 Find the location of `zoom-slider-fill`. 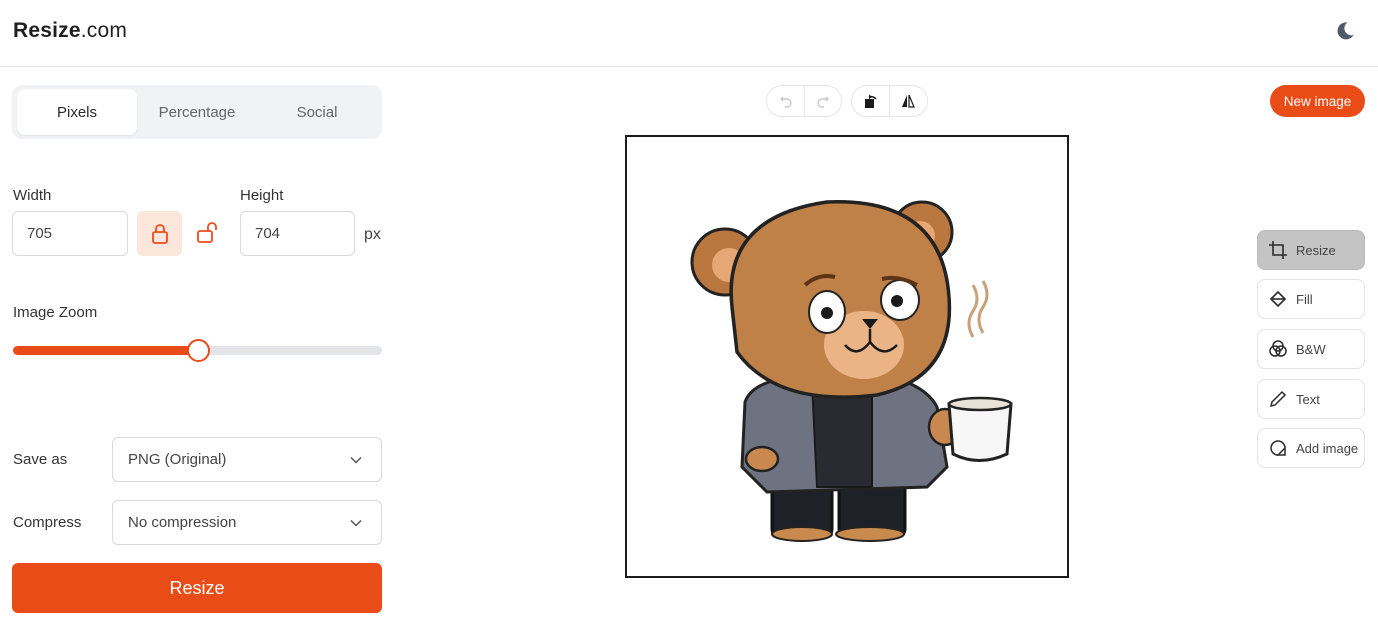

zoom-slider-fill is located at coordinates (105, 350).